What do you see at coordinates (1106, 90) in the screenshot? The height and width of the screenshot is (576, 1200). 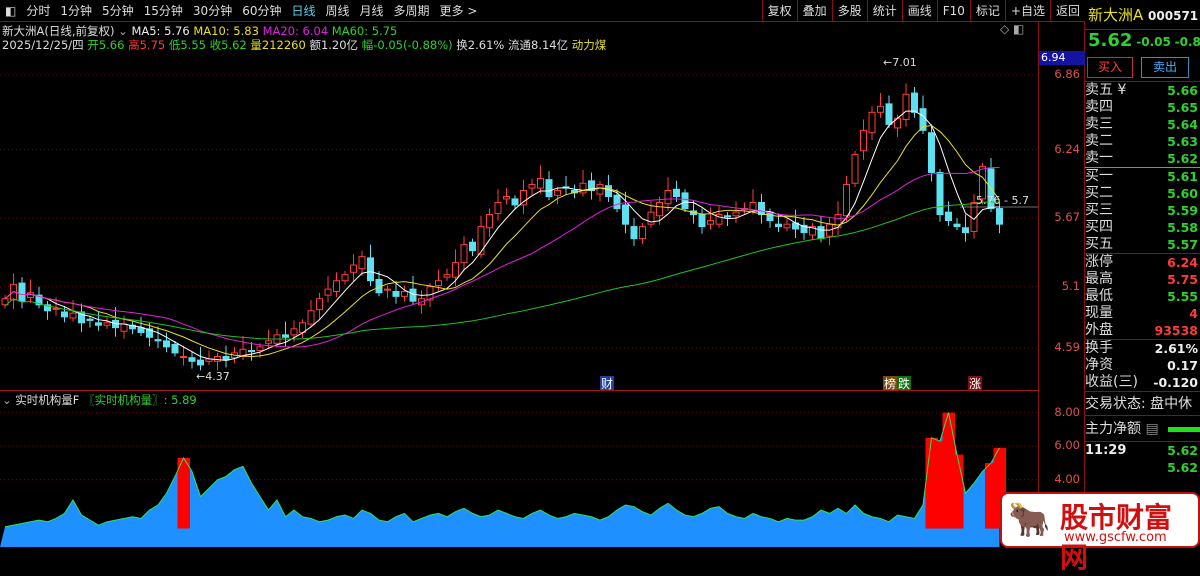 I see `row-label: 卖五 ¥` at bounding box center [1106, 90].